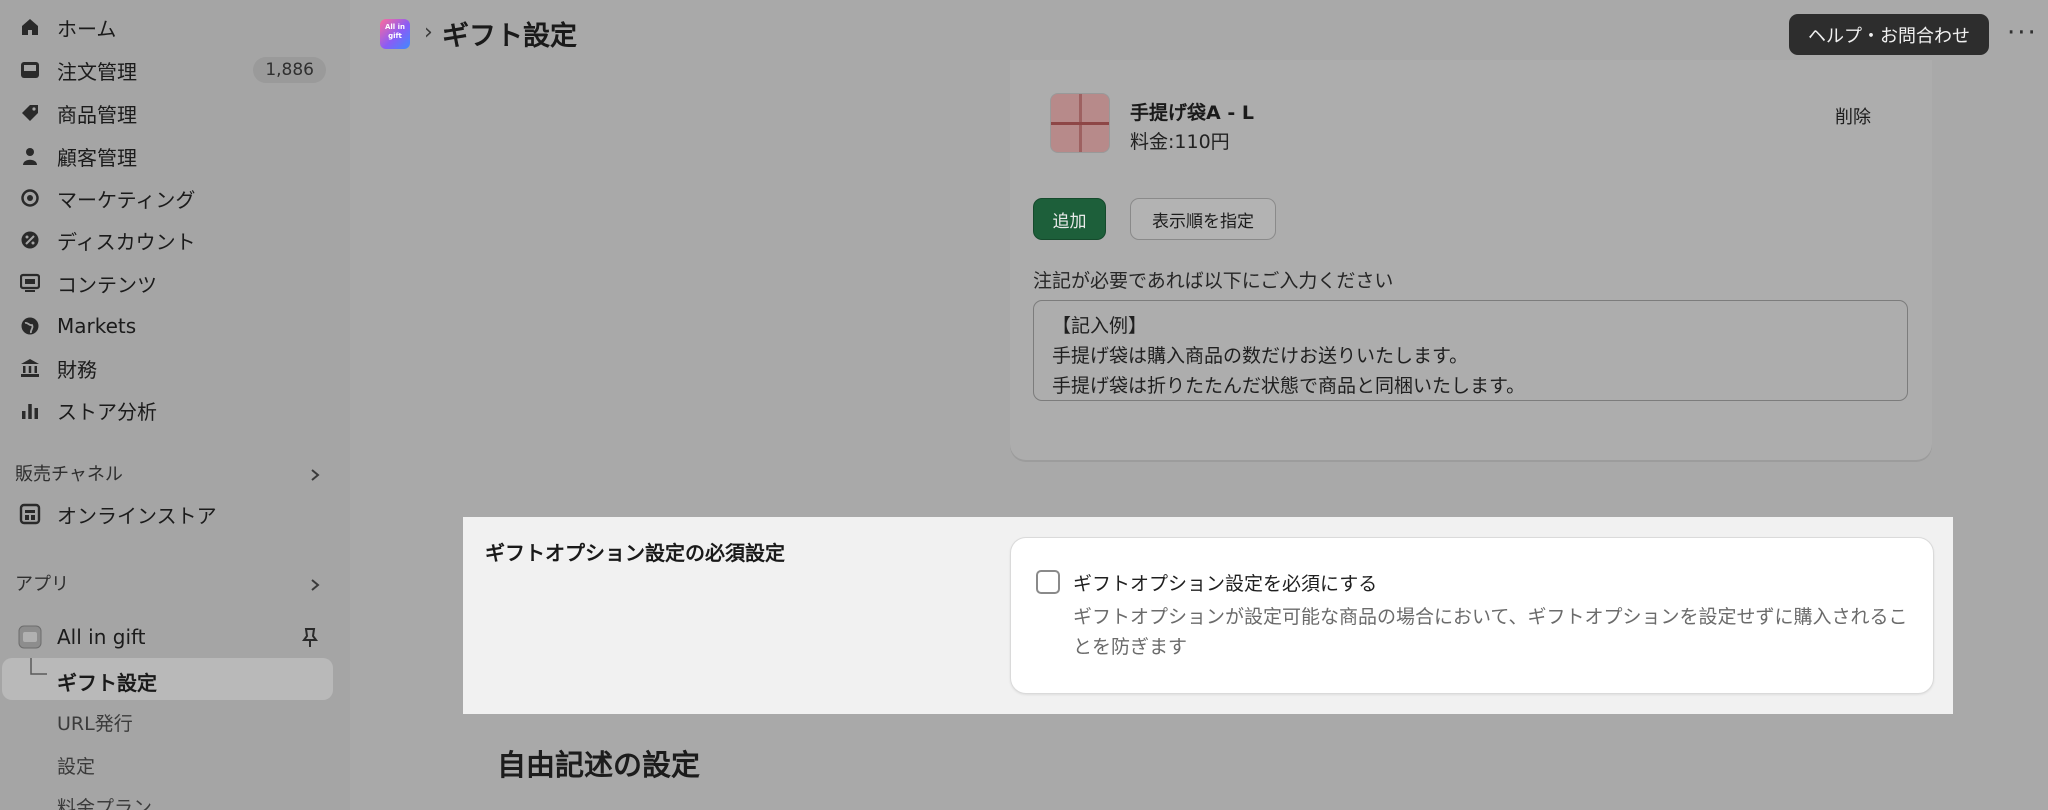  Describe the element at coordinates (30, 637) in the screenshot. I see `app-logo-icon` at that location.